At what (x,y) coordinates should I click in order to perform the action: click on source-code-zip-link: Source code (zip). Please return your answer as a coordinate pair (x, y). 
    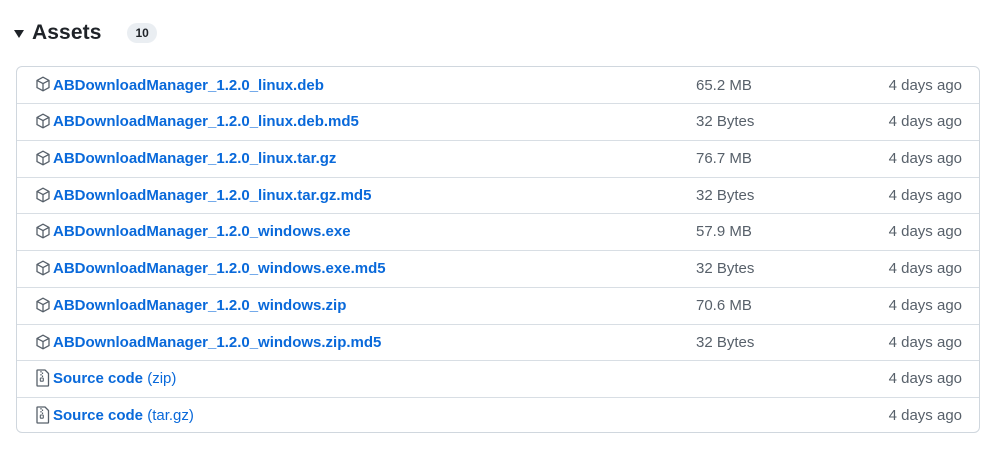
    Looking at the image, I should click on (114, 378).